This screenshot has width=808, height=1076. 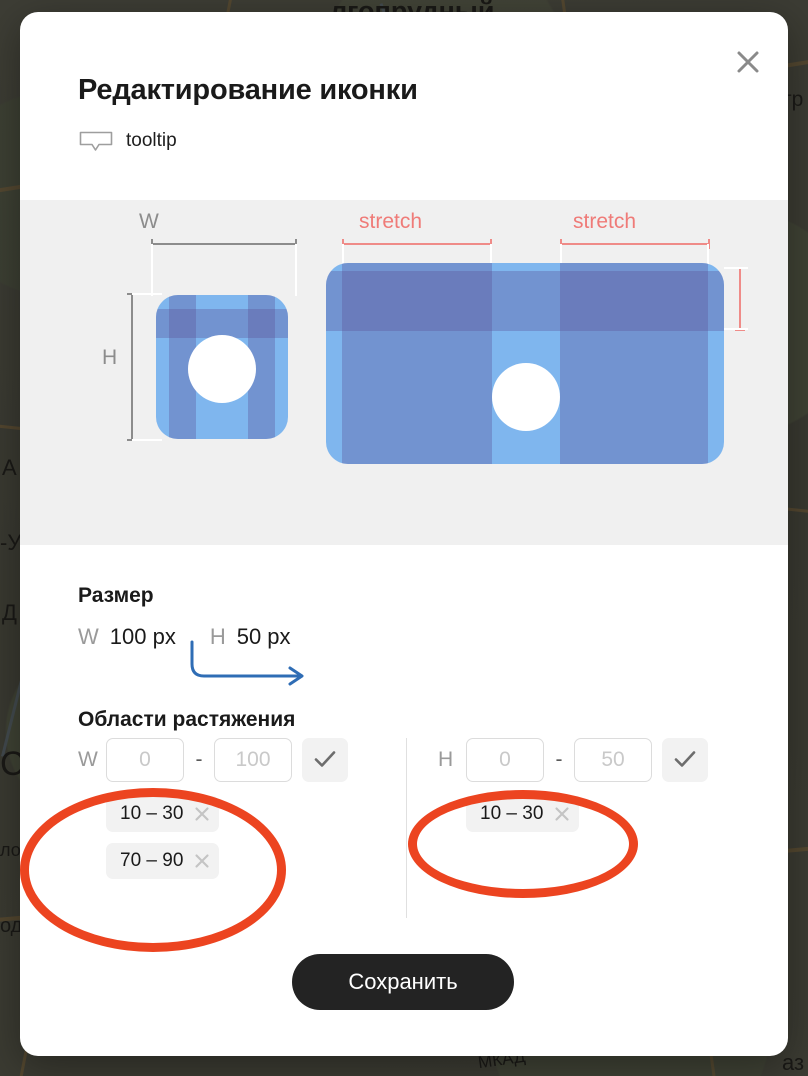 What do you see at coordinates (145, 760) in the screenshot?
I see `width-range-from-input` at bounding box center [145, 760].